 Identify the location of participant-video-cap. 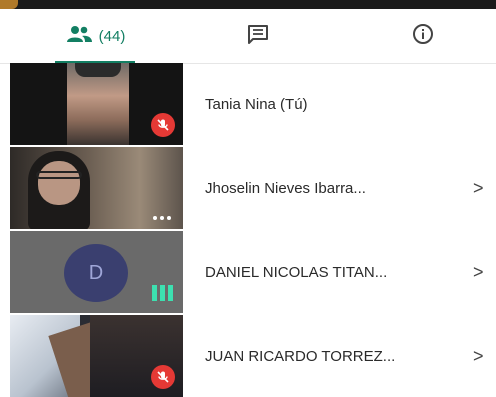
(98, 70).